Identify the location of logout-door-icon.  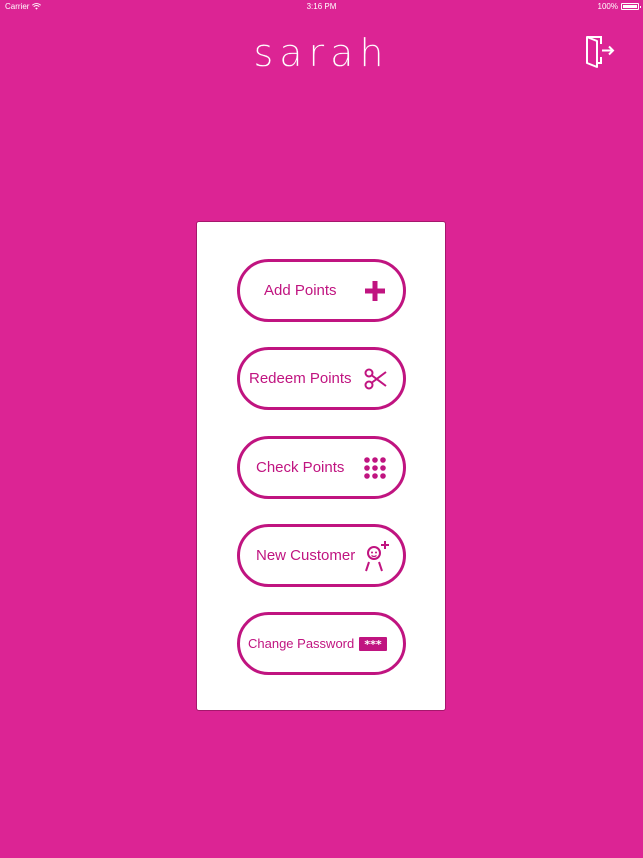
(600, 52).